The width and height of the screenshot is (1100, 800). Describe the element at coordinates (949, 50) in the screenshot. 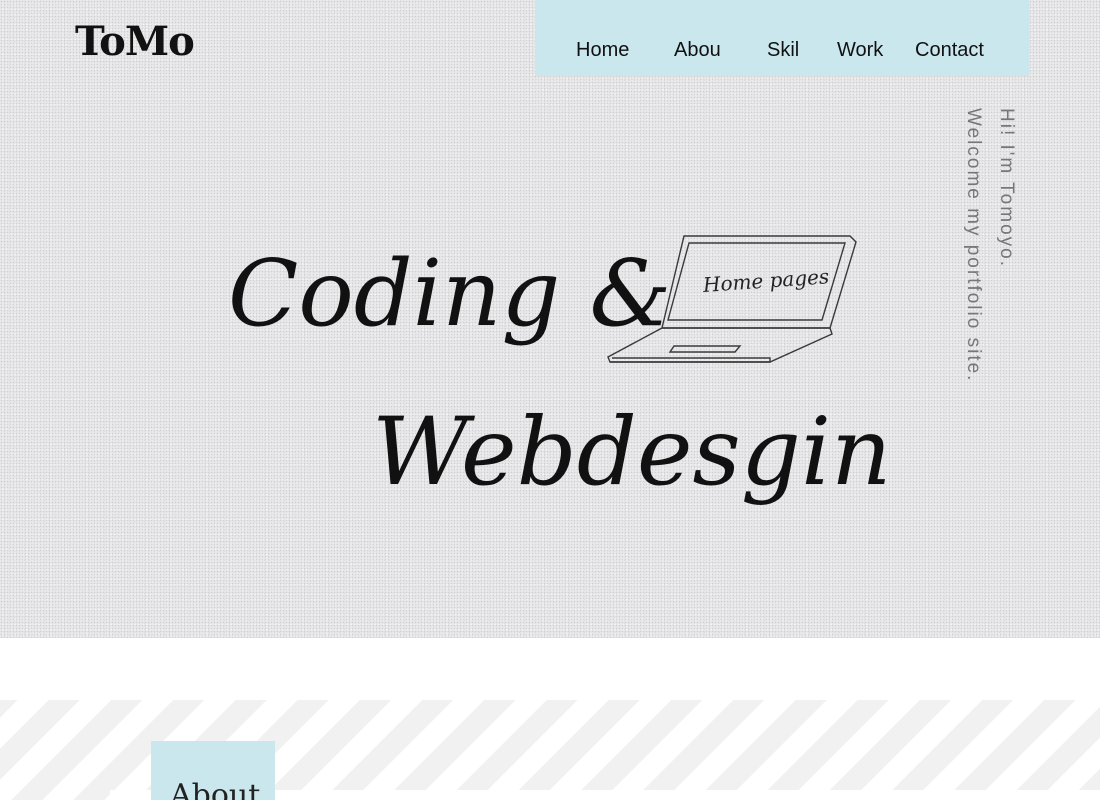

I see `nav-item-contact: Contact` at that location.